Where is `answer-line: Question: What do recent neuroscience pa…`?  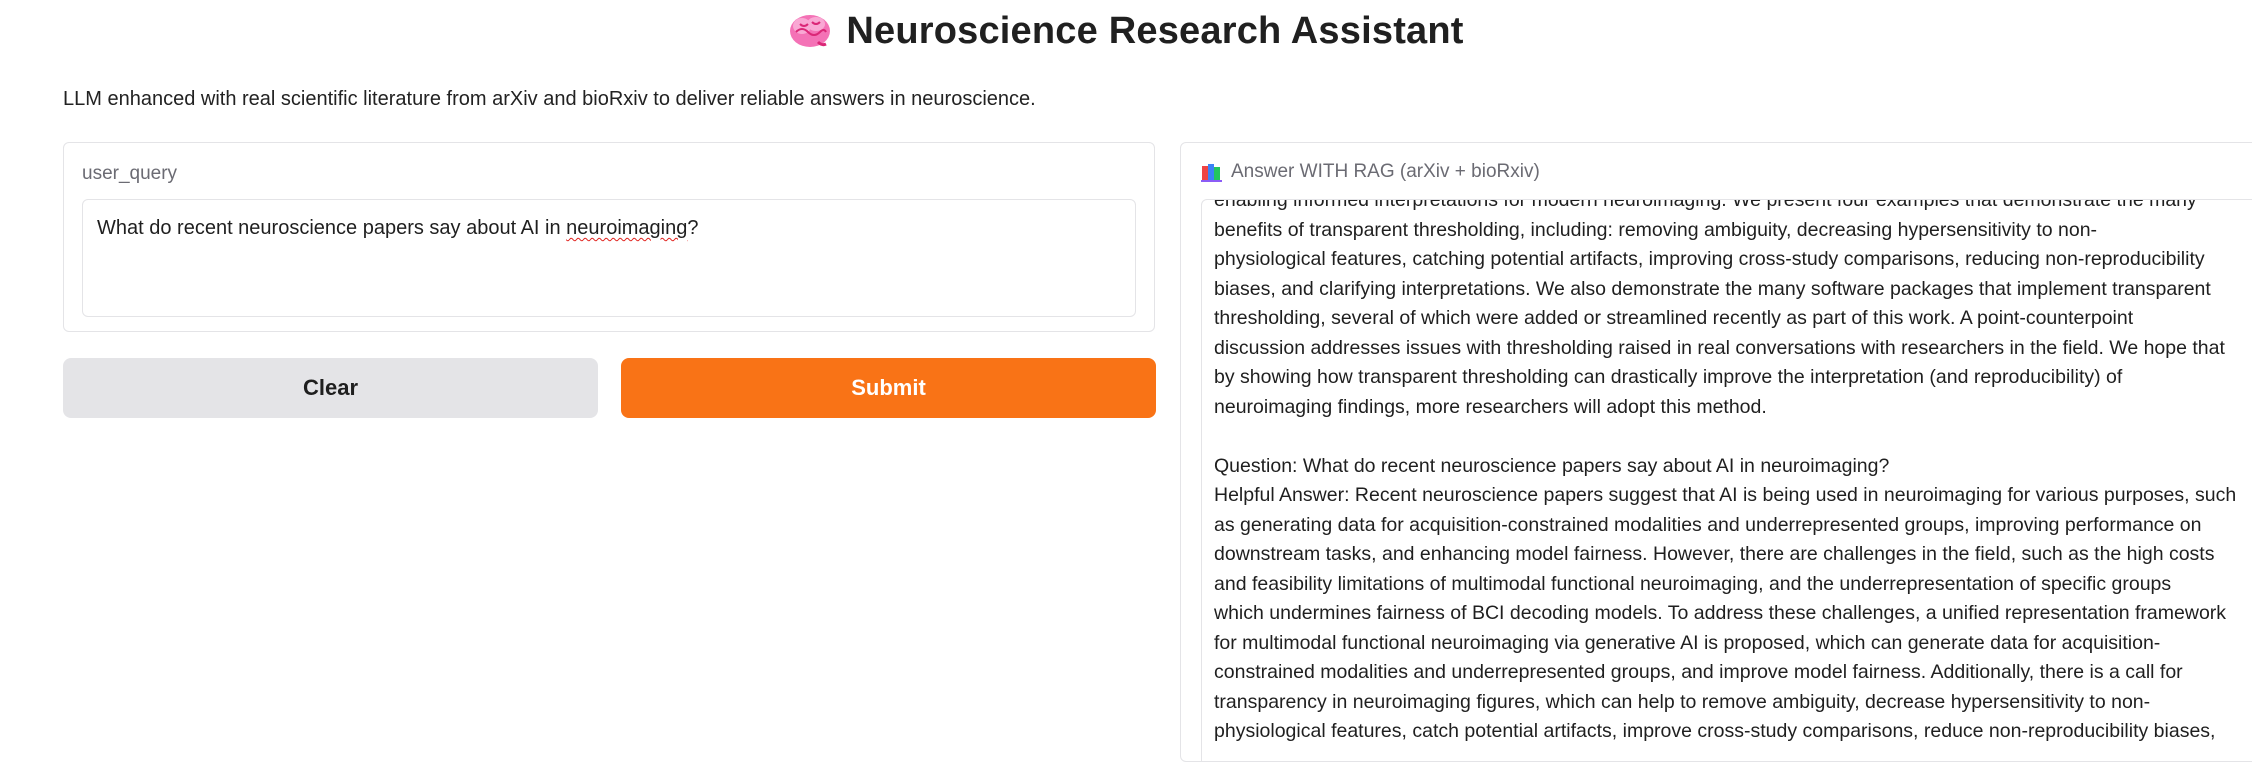
answer-line: Question: What do recent neuroscience pa… is located at coordinates (1552, 465).